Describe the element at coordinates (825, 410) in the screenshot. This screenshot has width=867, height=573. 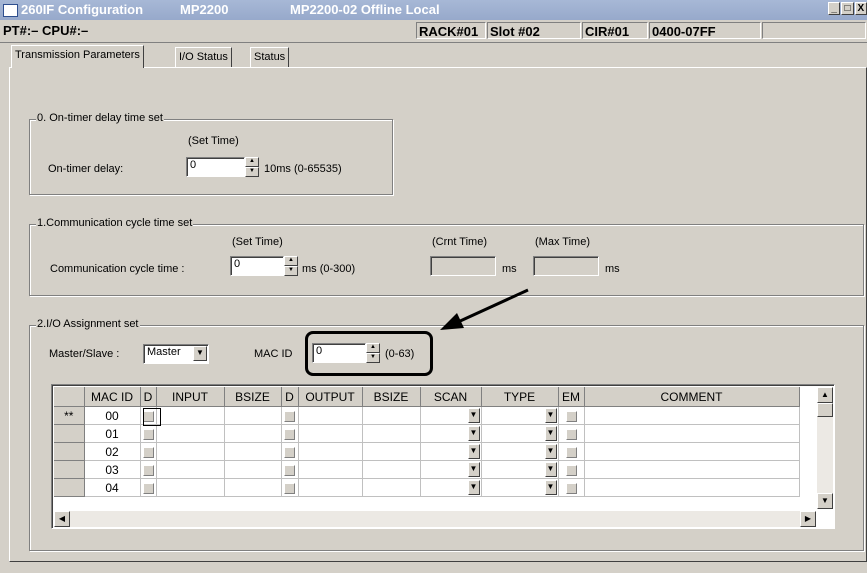
I see `scroll-thumb` at that location.